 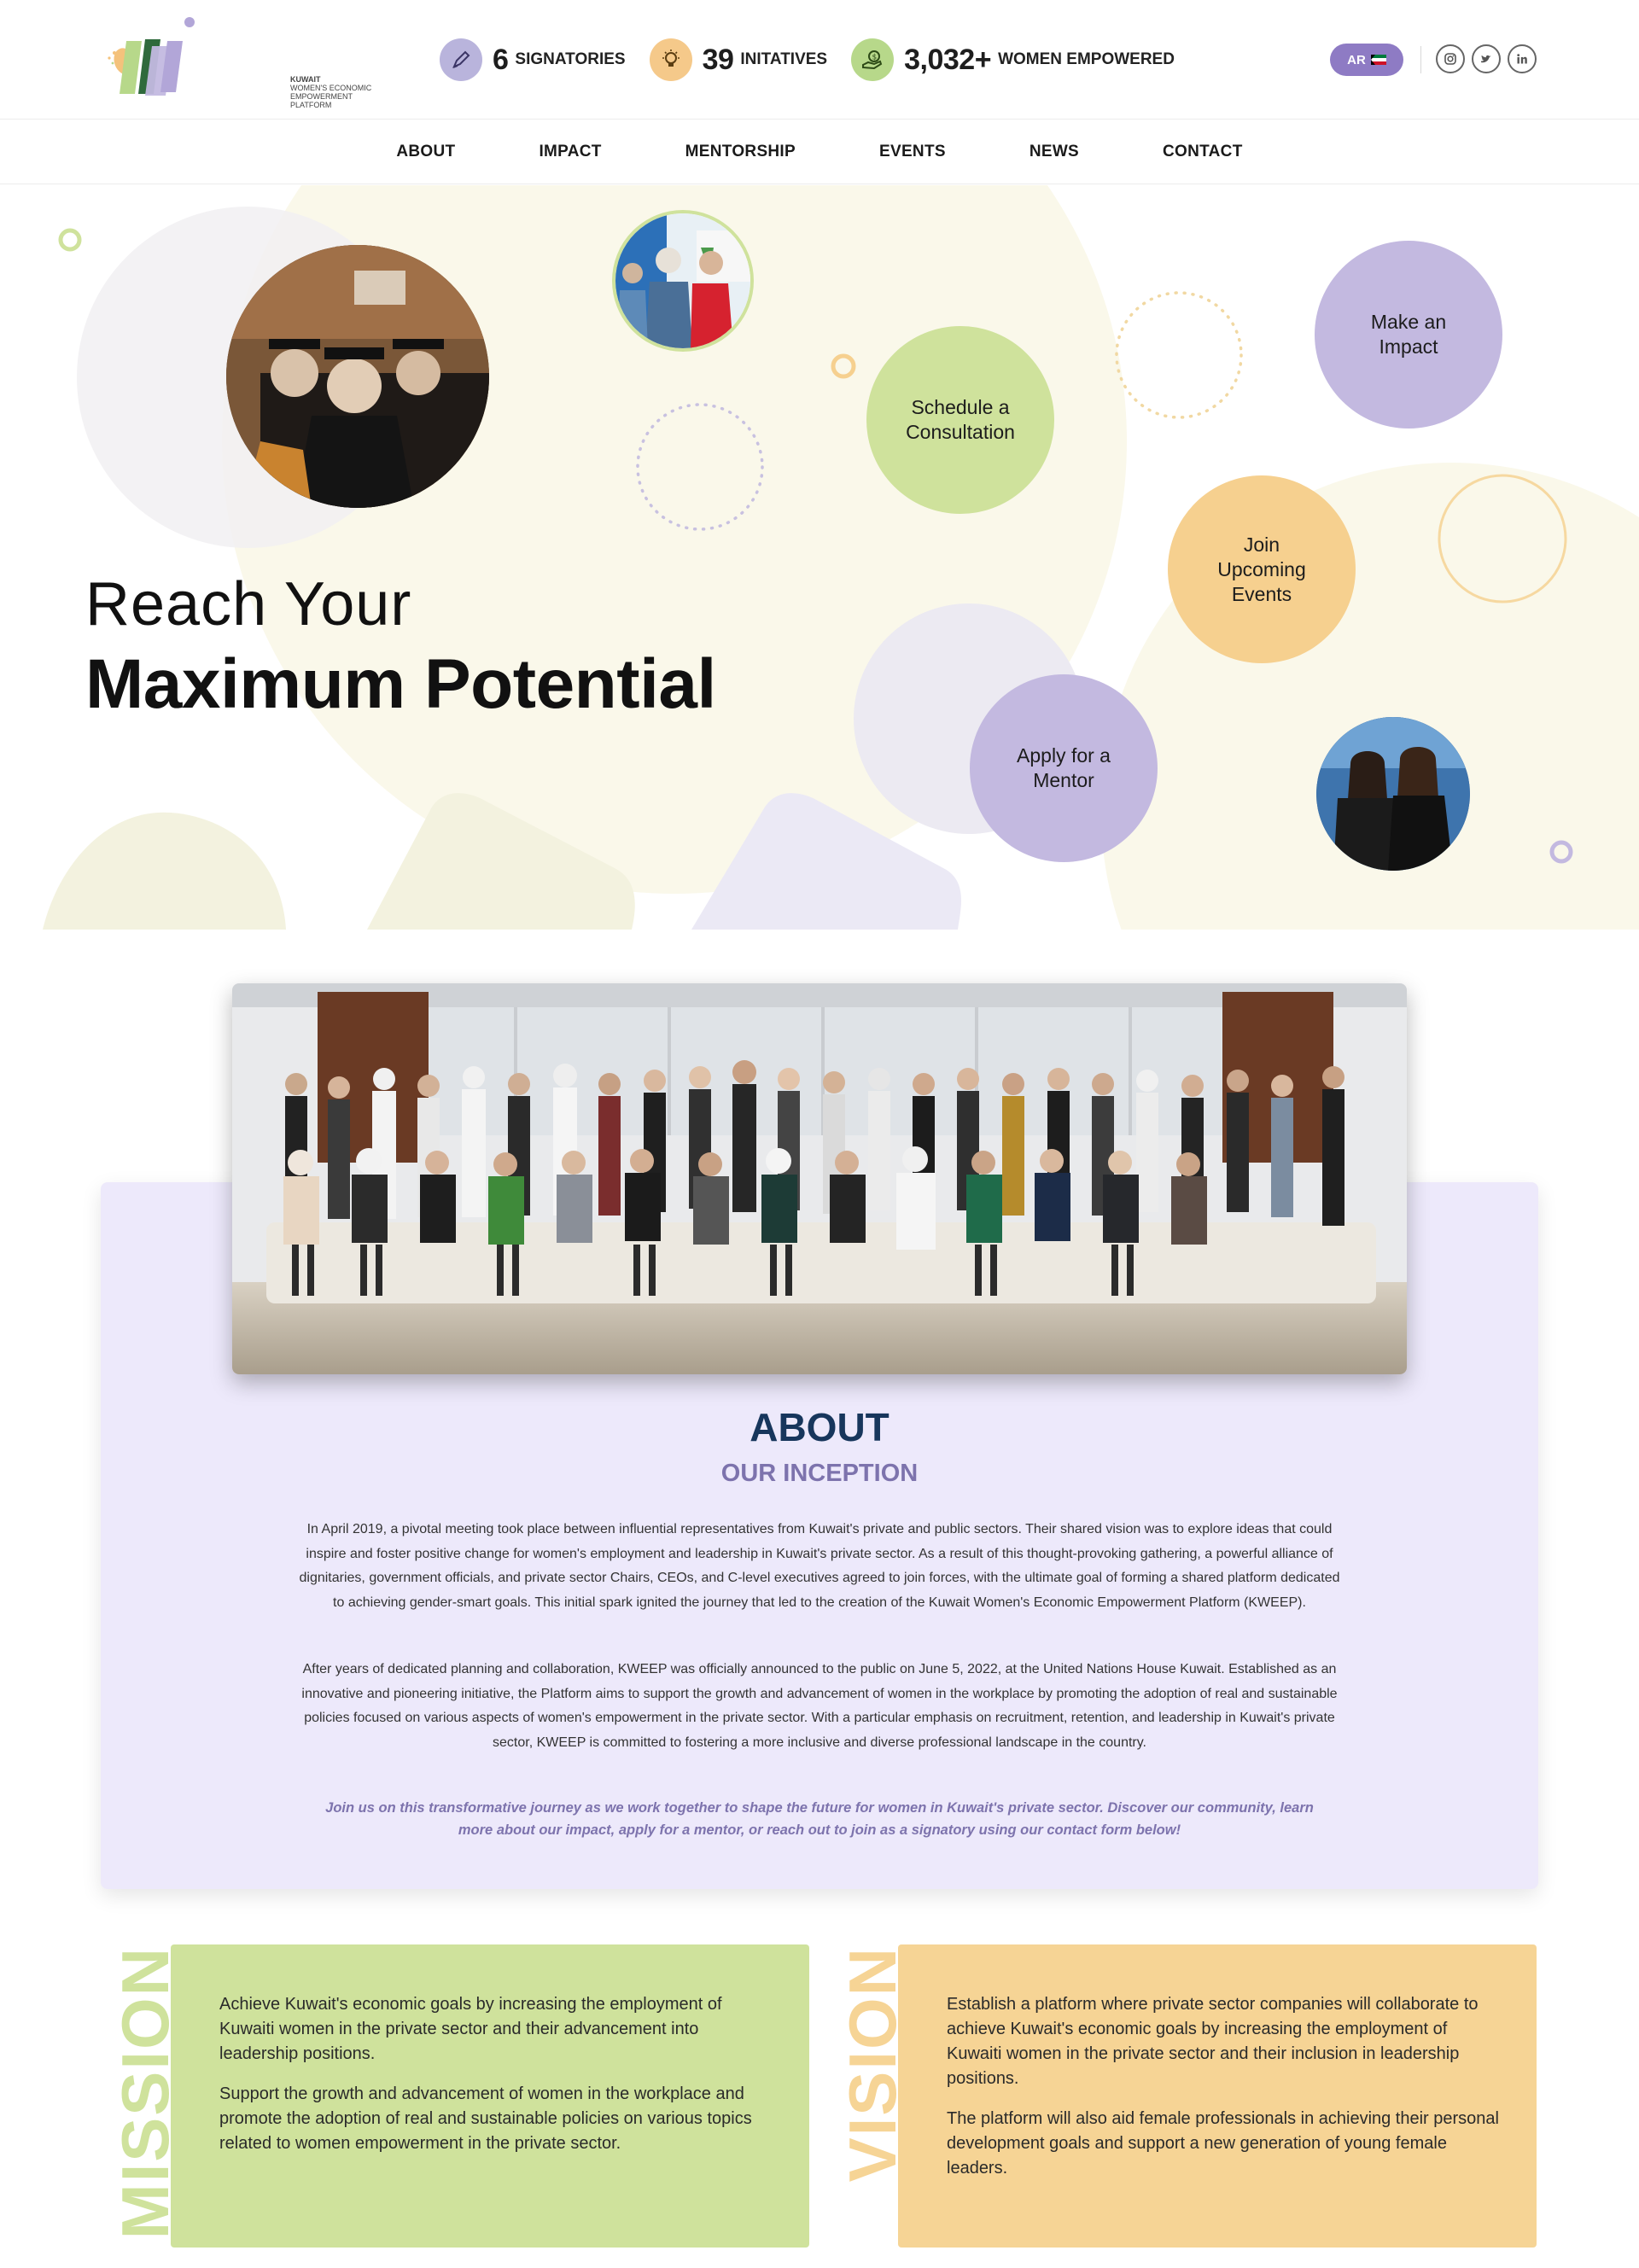 What do you see at coordinates (738, 59) in the screenshot?
I see `stat-initiatives: 39 INITATIVES` at bounding box center [738, 59].